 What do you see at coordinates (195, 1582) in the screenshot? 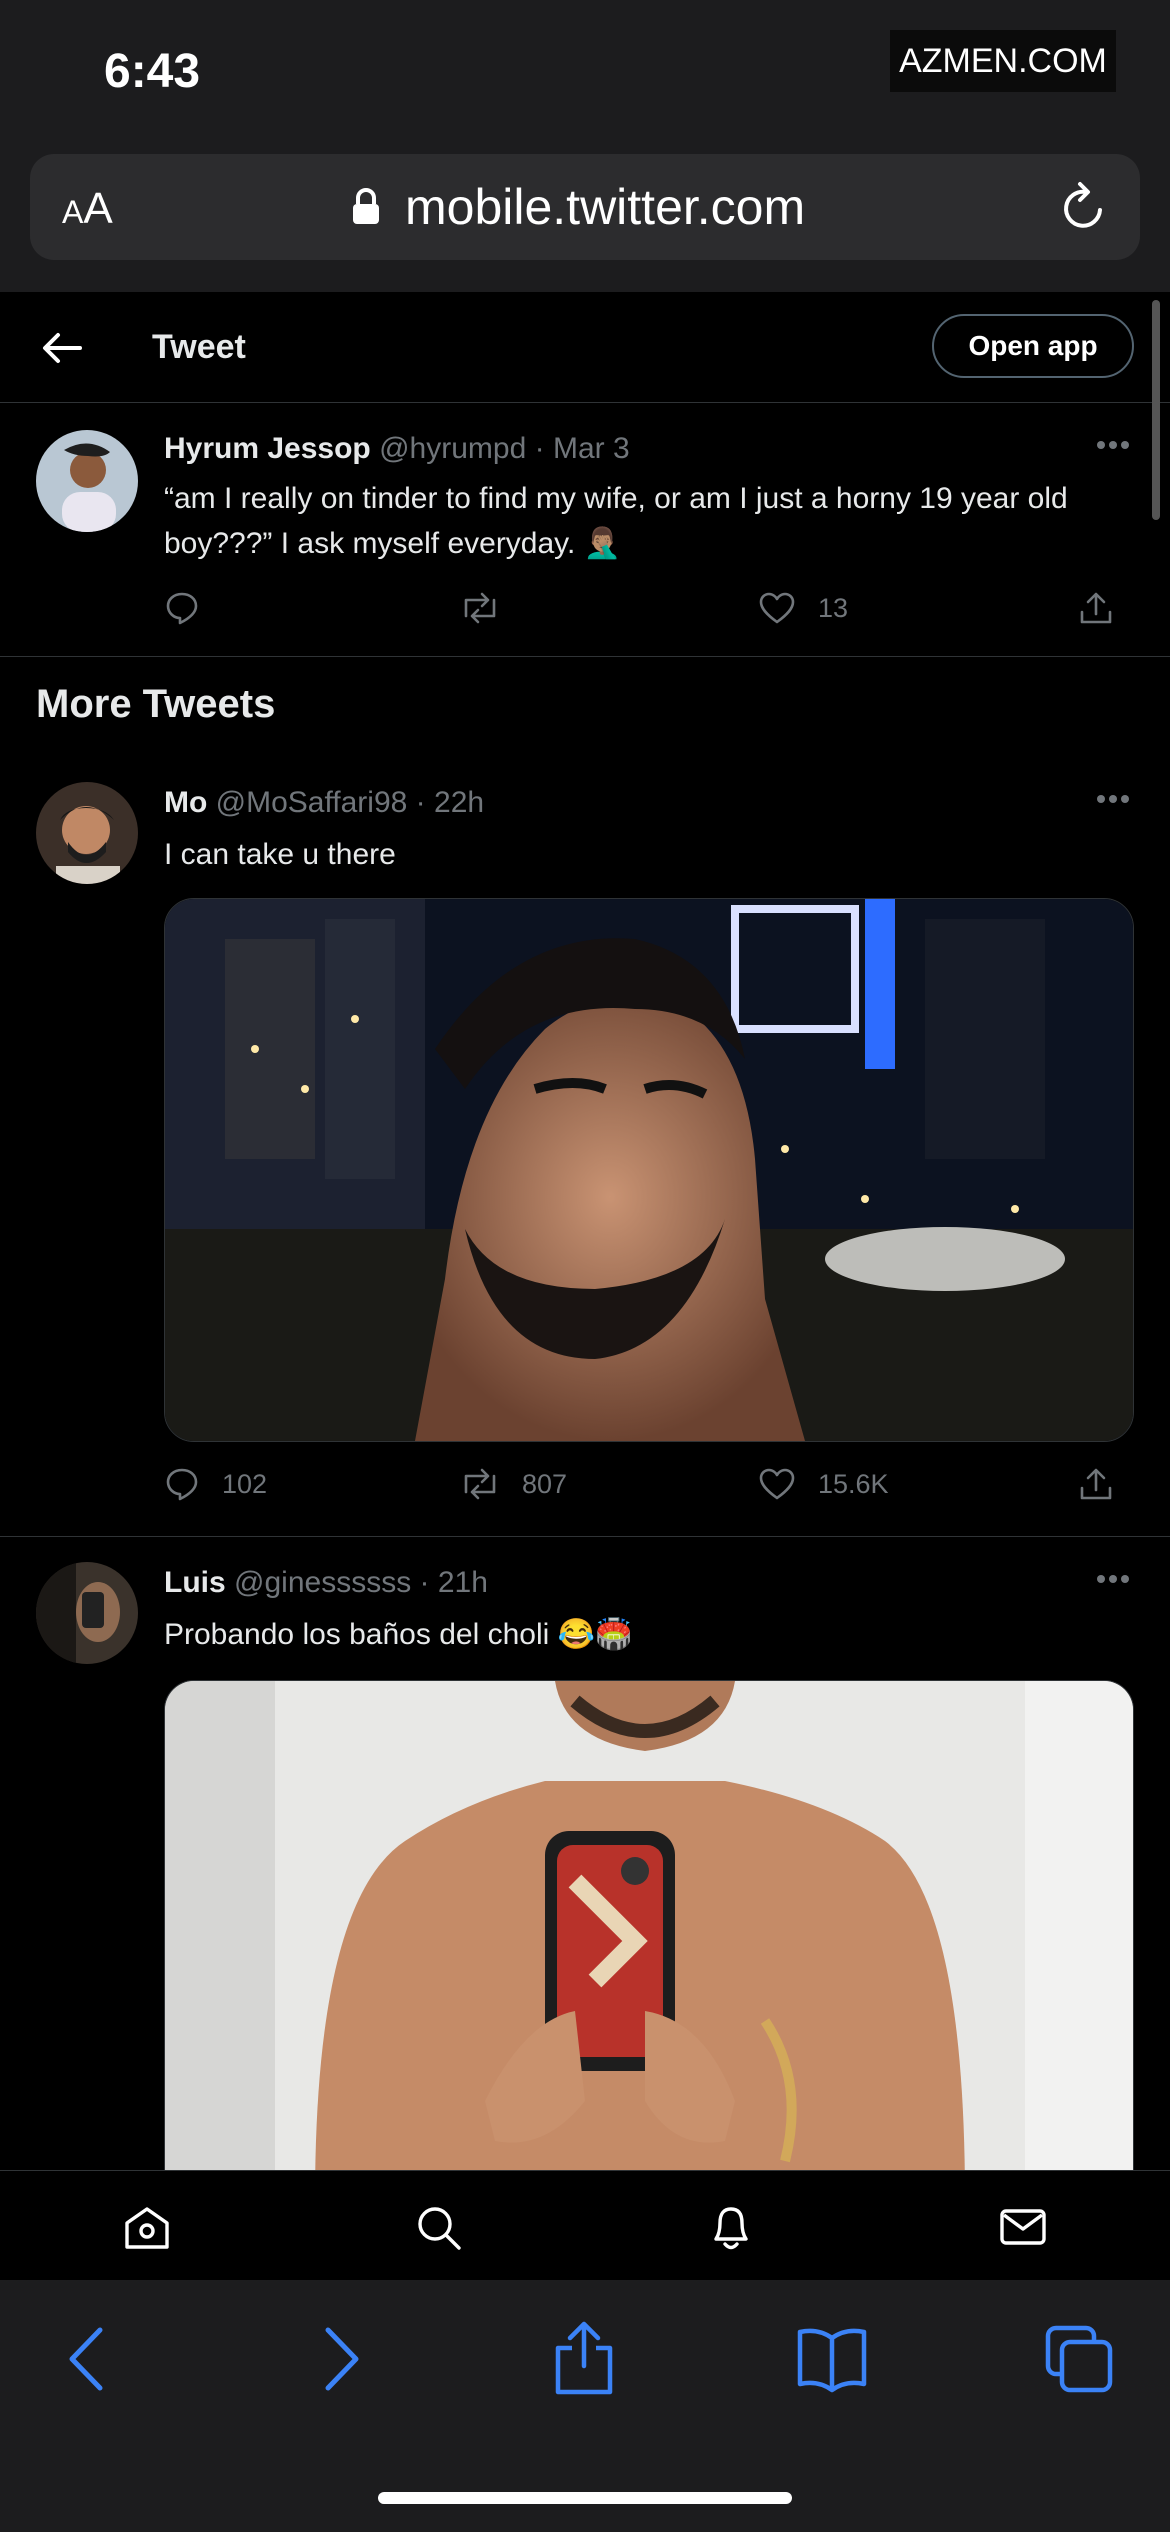
I see `author-name: Luis` at bounding box center [195, 1582].